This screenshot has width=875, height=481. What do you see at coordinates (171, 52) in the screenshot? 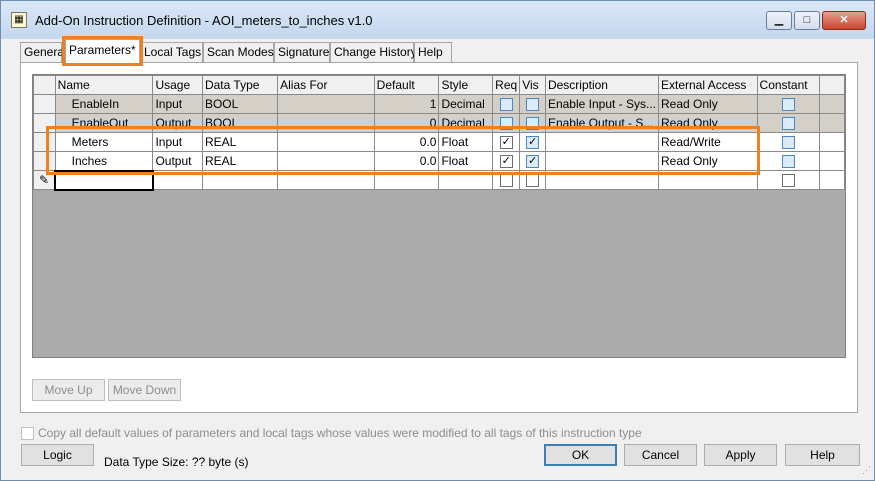
I see `tab-local-tags: Local Tags` at bounding box center [171, 52].